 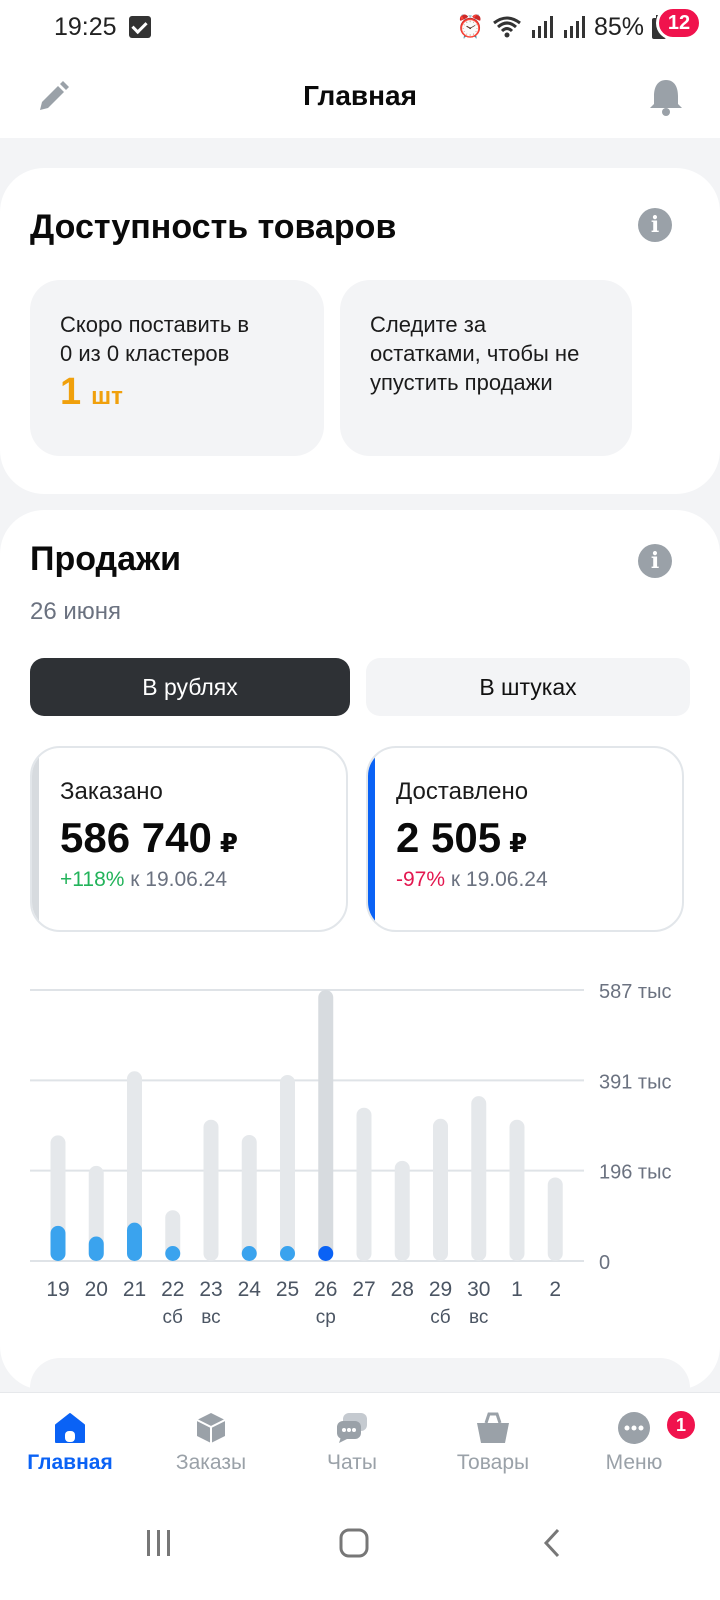 What do you see at coordinates (517, 1289) in the screenshot?
I see `x-tick-label: 1` at bounding box center [517, 1289].